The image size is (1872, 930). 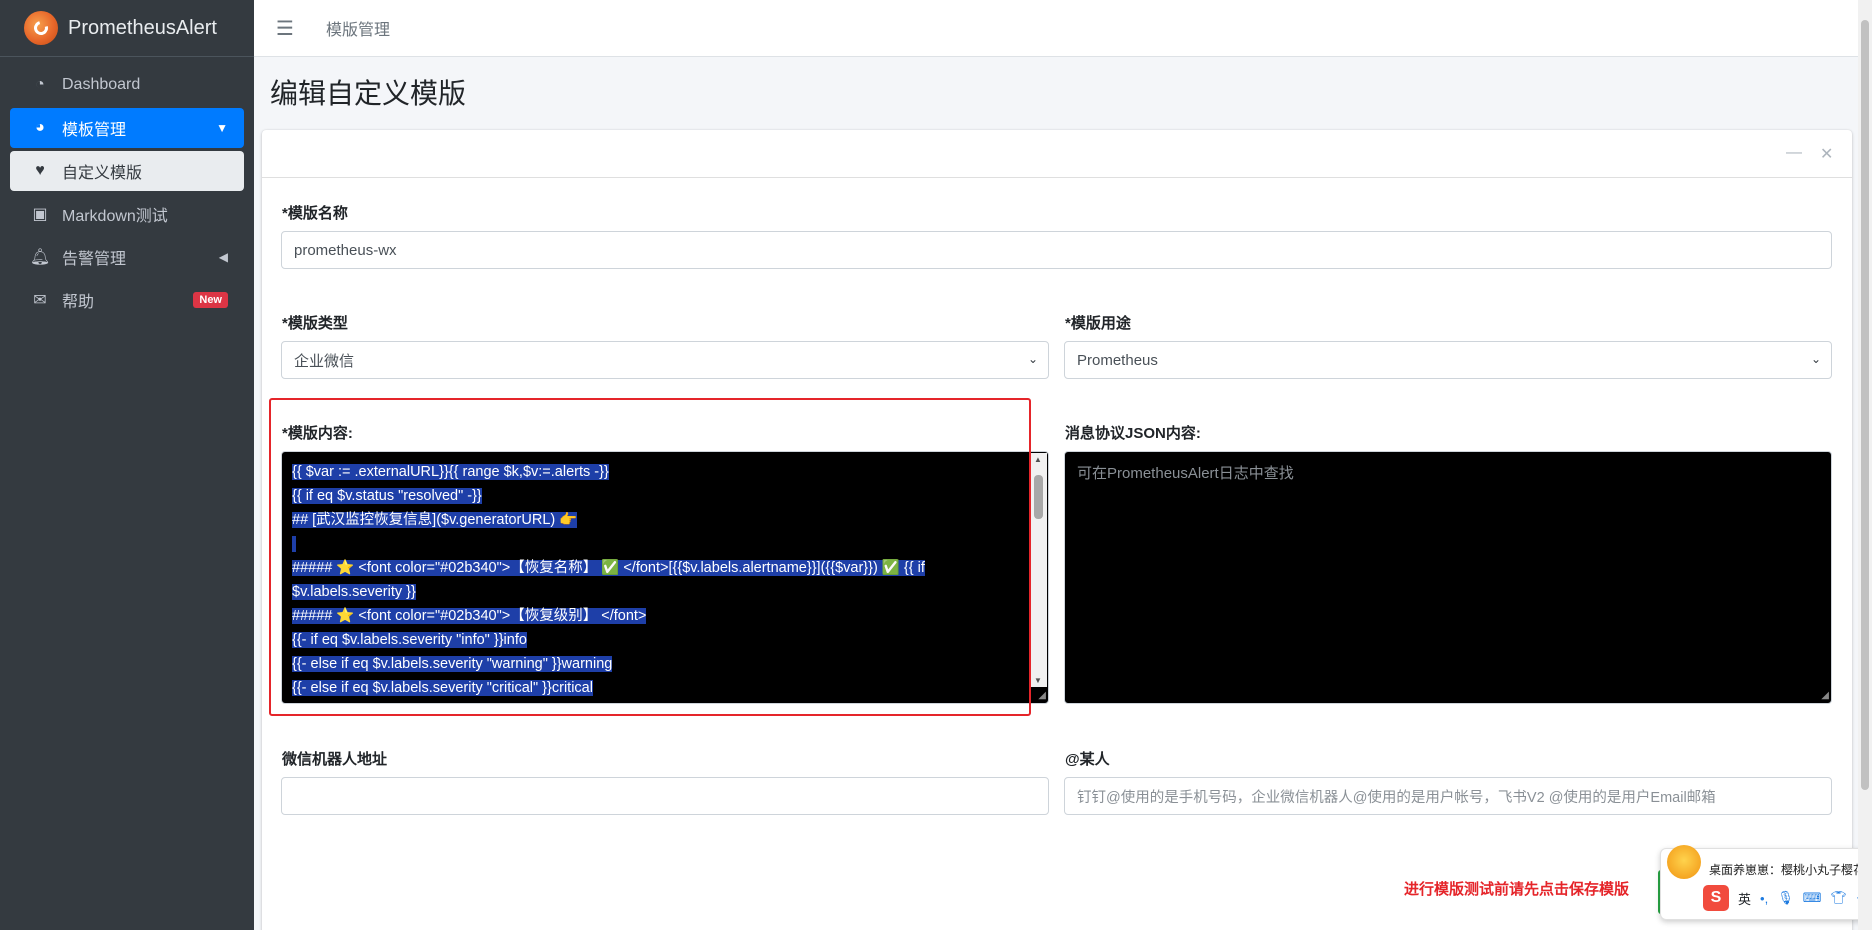 I want to click on json-content-label: 消息协议JSON内容:, so click(x=1133, y=433).